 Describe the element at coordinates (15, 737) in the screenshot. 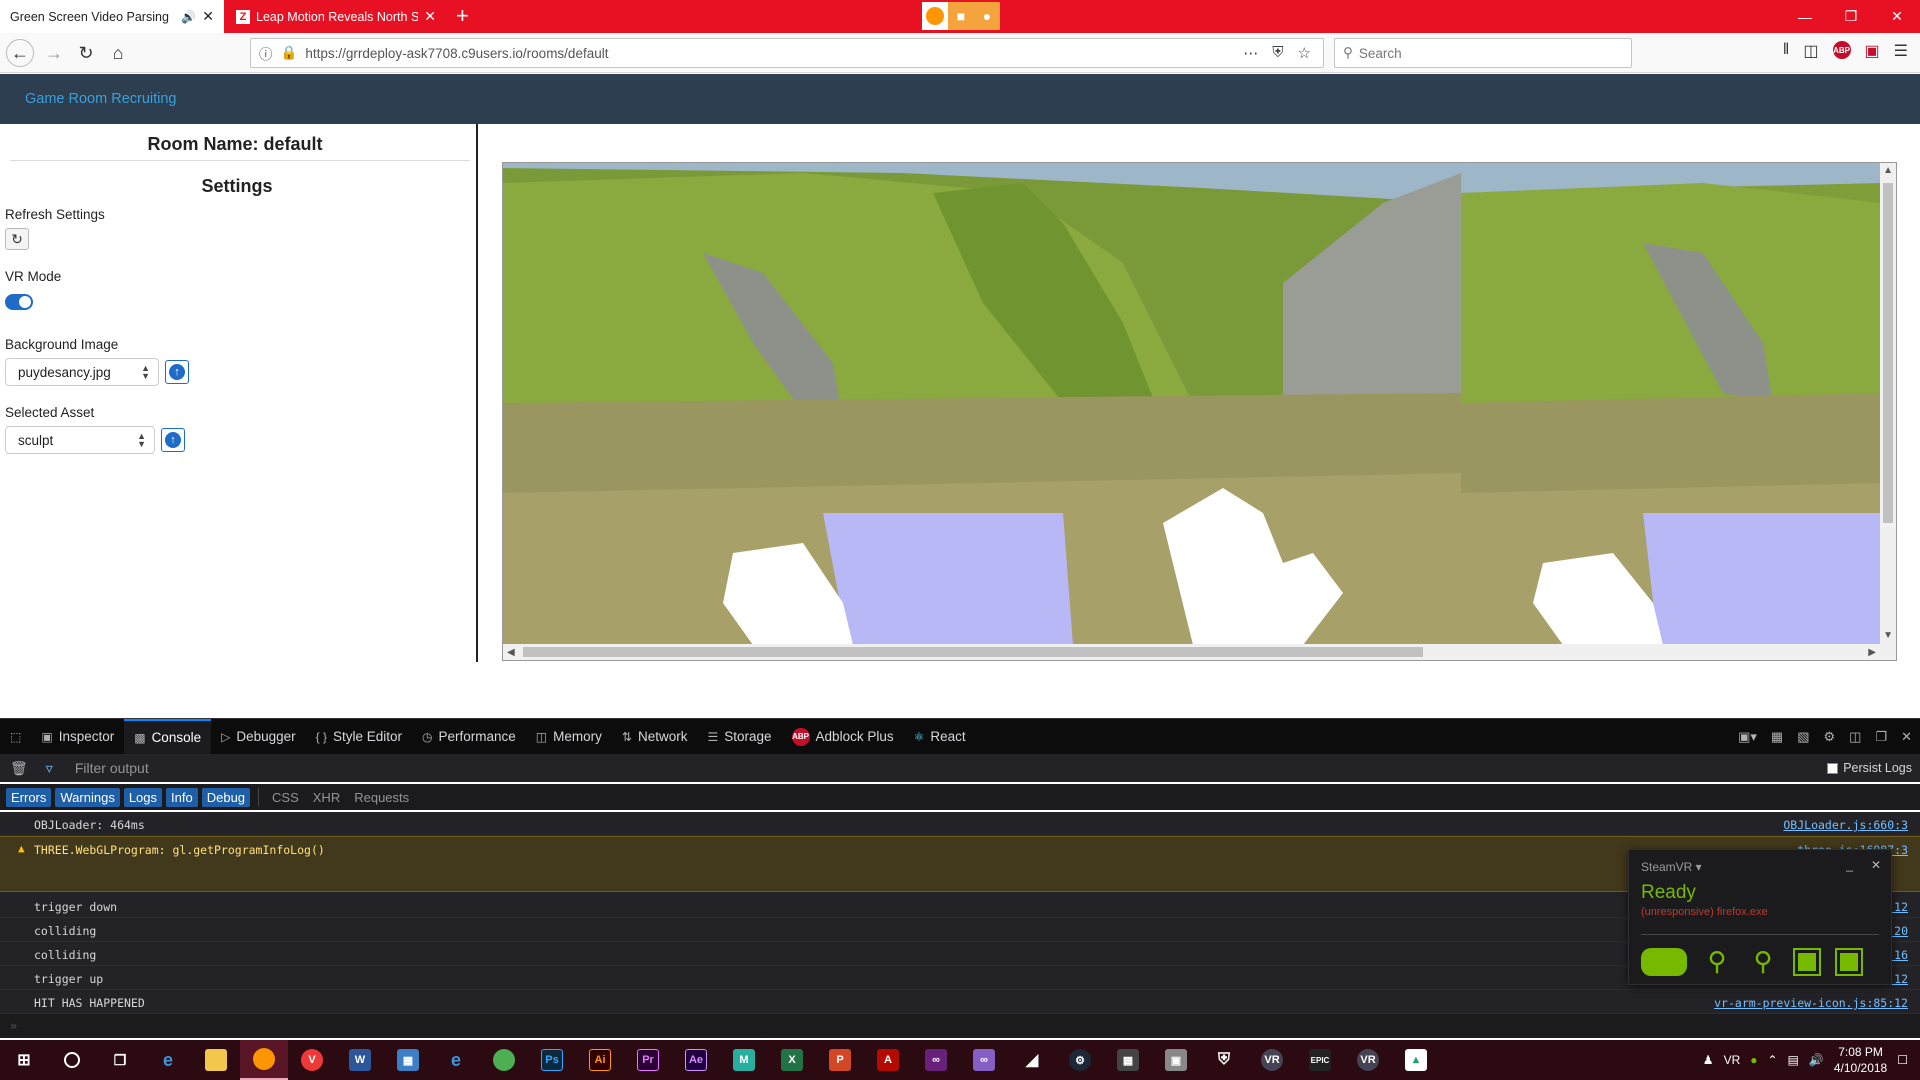

I see `element-picker-icon: ⬚` at that location.